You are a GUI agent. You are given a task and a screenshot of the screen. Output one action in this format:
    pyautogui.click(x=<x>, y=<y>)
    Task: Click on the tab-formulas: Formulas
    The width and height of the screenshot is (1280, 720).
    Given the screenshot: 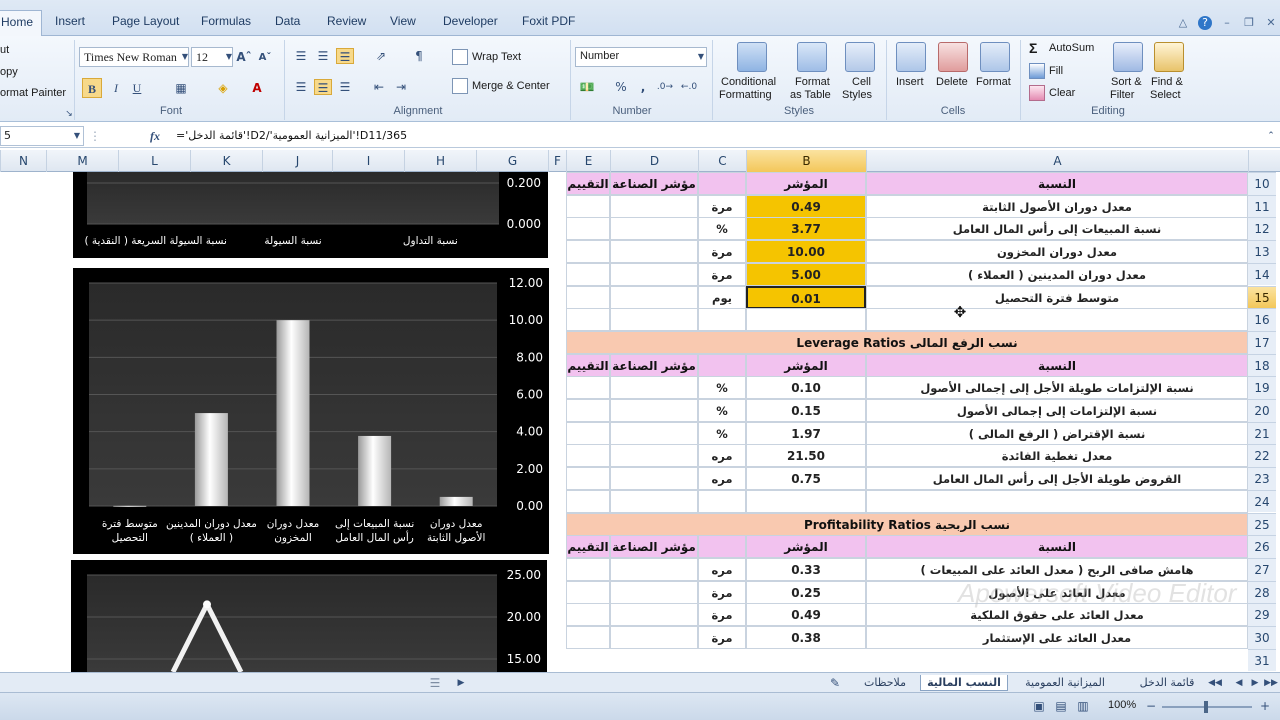 What is the action you would take?
    pyautogui.click(x=226, y=21)
    